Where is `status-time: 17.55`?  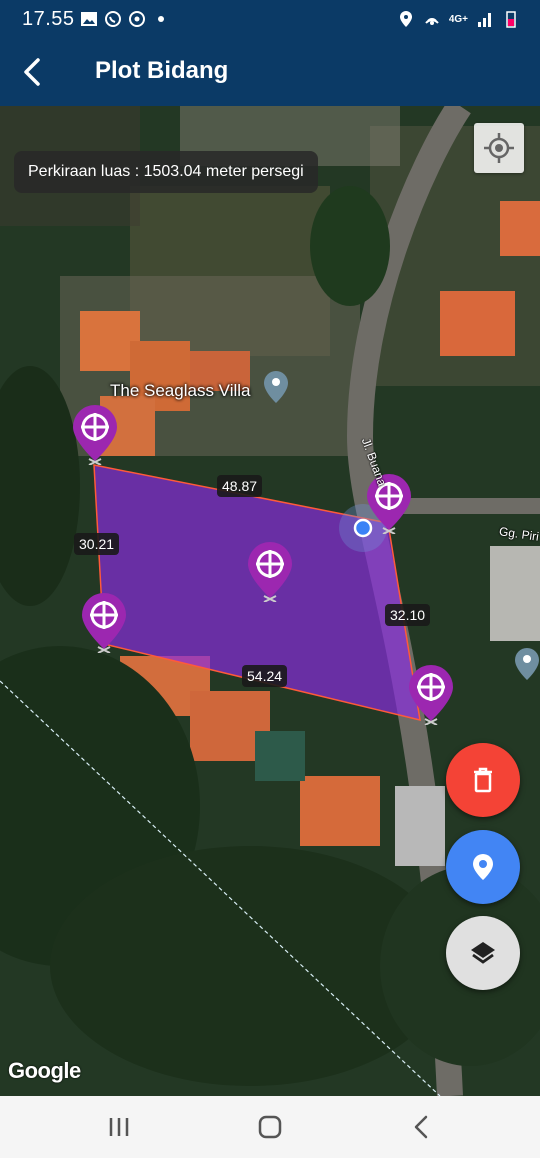 status-time: 17.55 is located at coordinates (48, 19).